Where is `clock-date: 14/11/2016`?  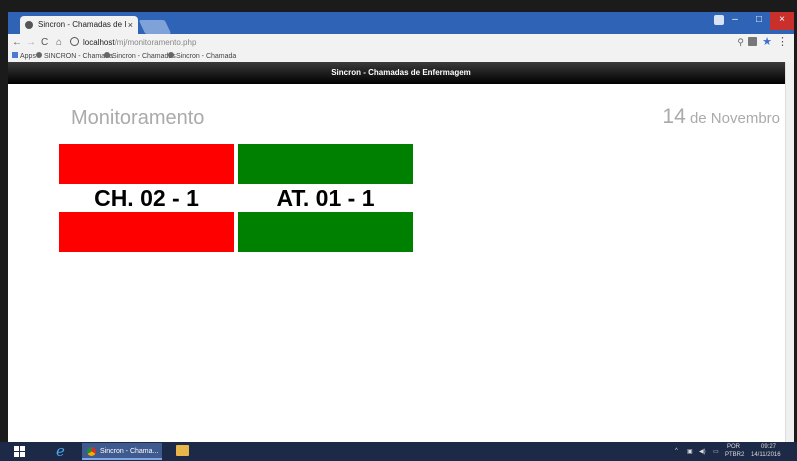
clock-date: 14/11/2016 is located at coordinates (766, 455).